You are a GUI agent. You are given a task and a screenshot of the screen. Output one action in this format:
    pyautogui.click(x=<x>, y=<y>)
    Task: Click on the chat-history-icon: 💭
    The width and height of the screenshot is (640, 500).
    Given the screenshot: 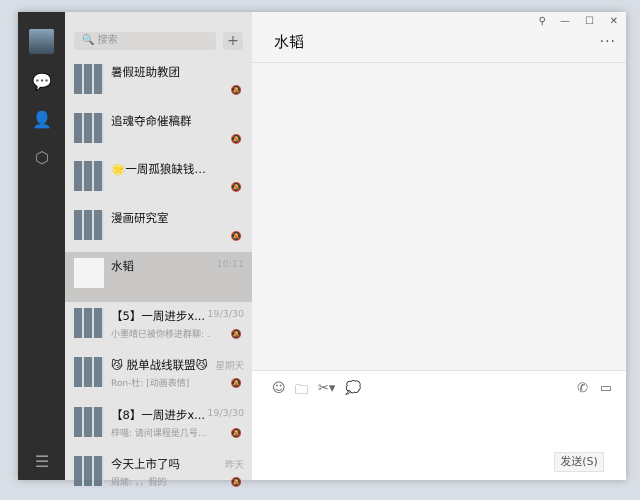 What is the action you would take?
    pyautogui.click(x=353, y=388)
    